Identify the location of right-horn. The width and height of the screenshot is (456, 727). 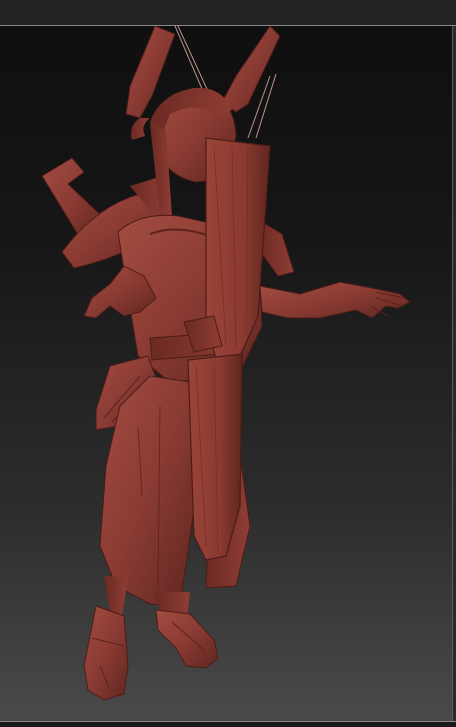
(251, 69).